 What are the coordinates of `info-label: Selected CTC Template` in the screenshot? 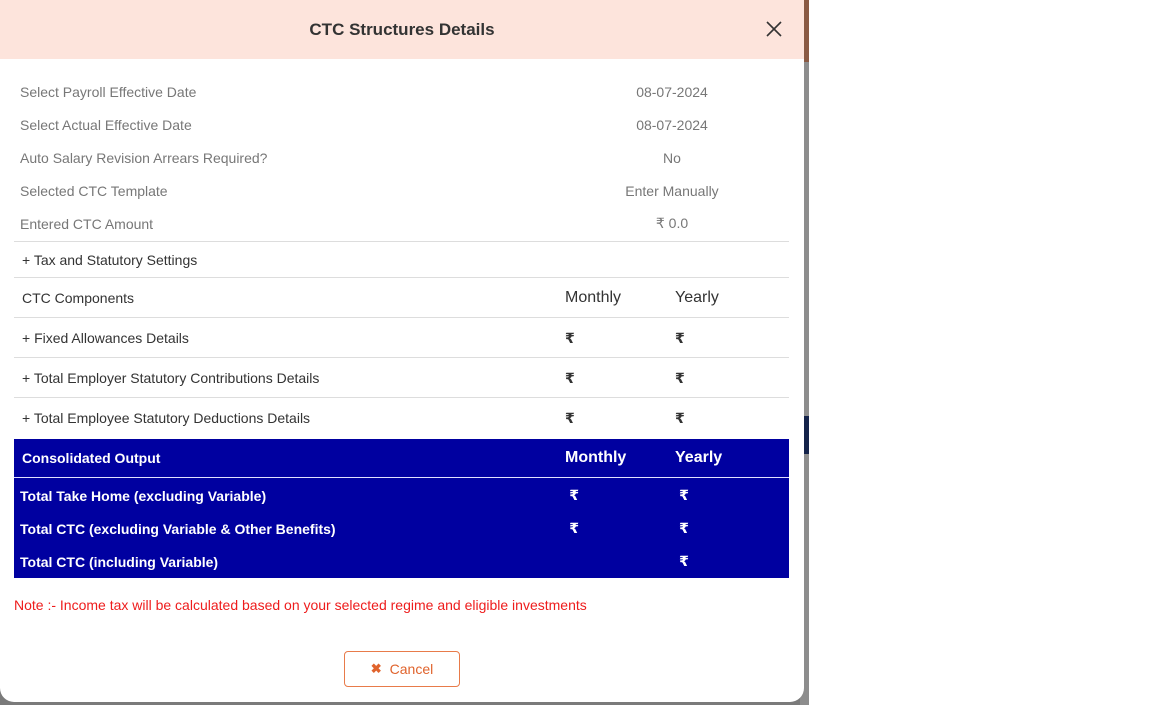 It's located at (94, 190).